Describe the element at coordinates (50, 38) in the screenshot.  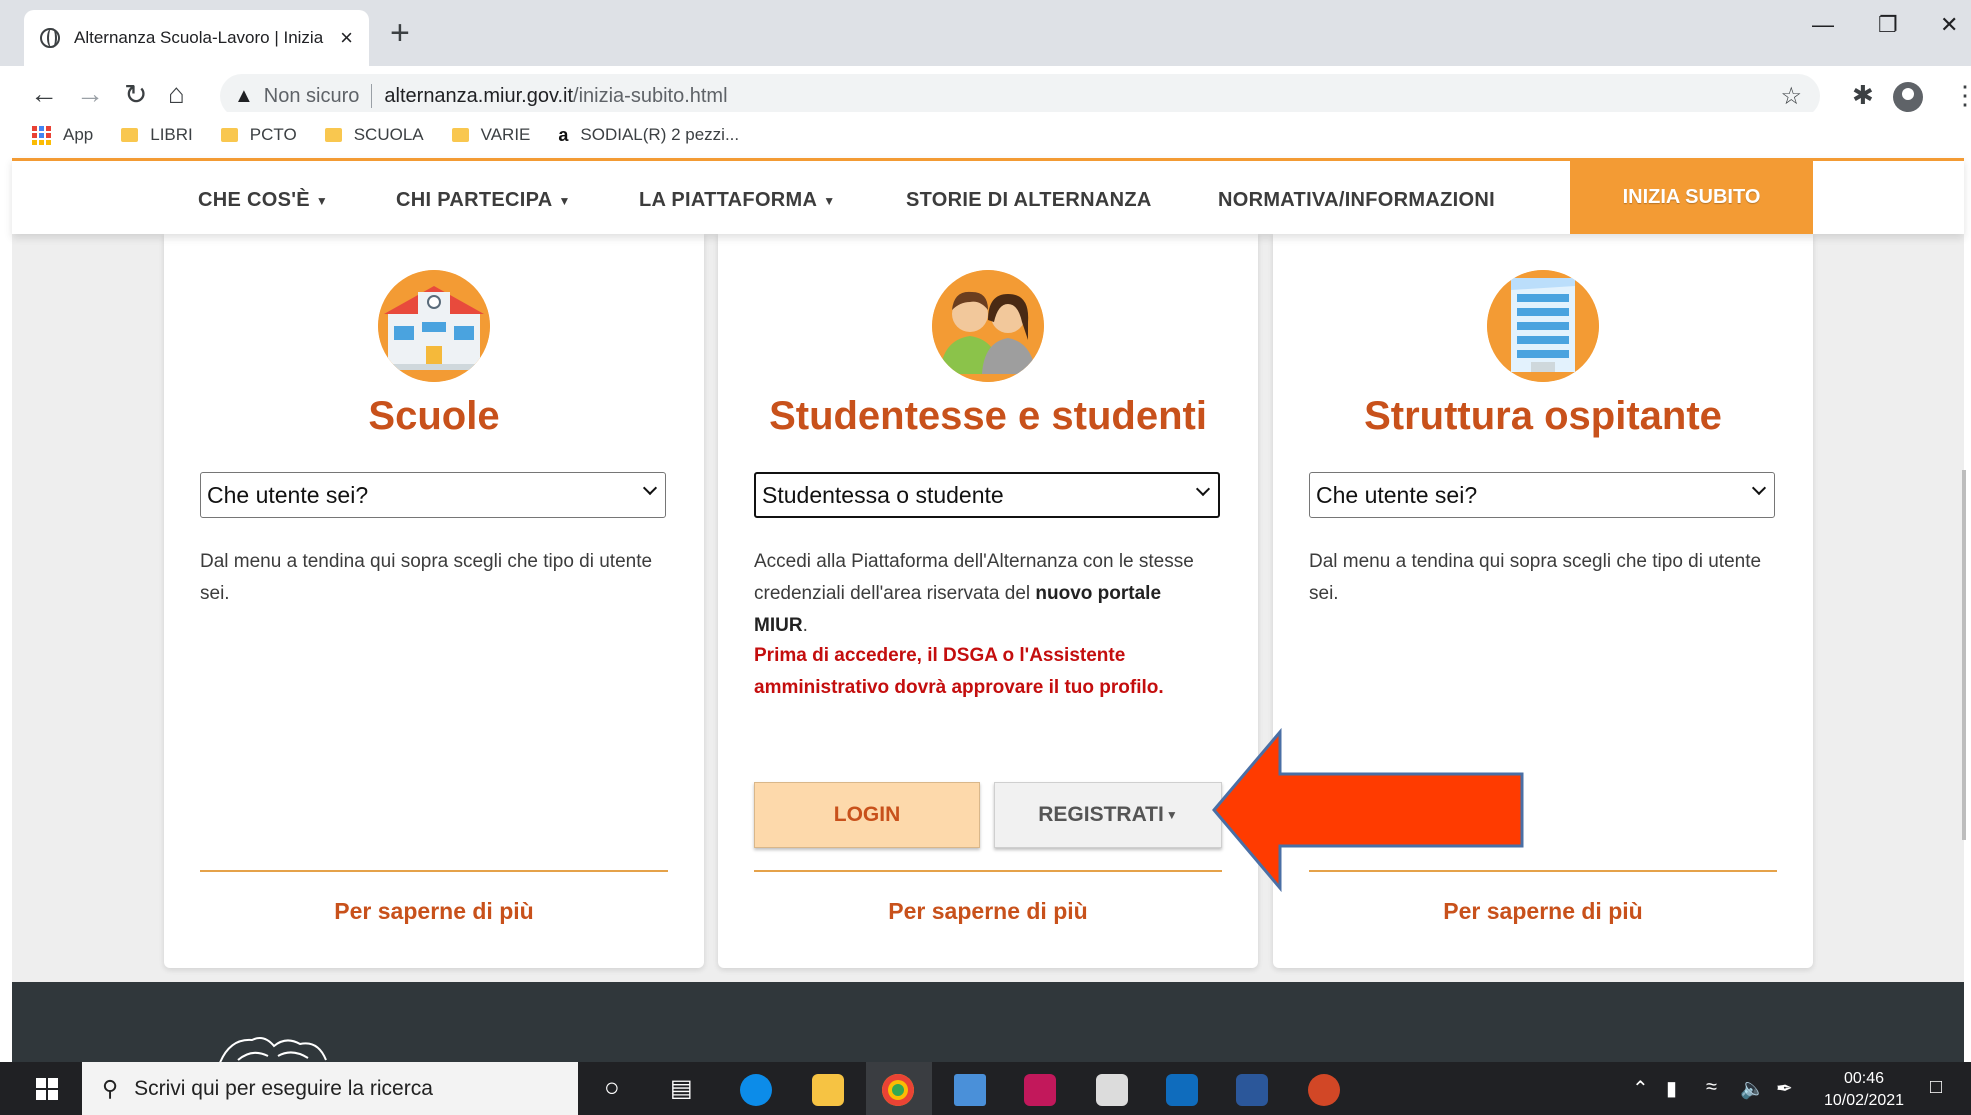
I see `globe-icon` at that location.